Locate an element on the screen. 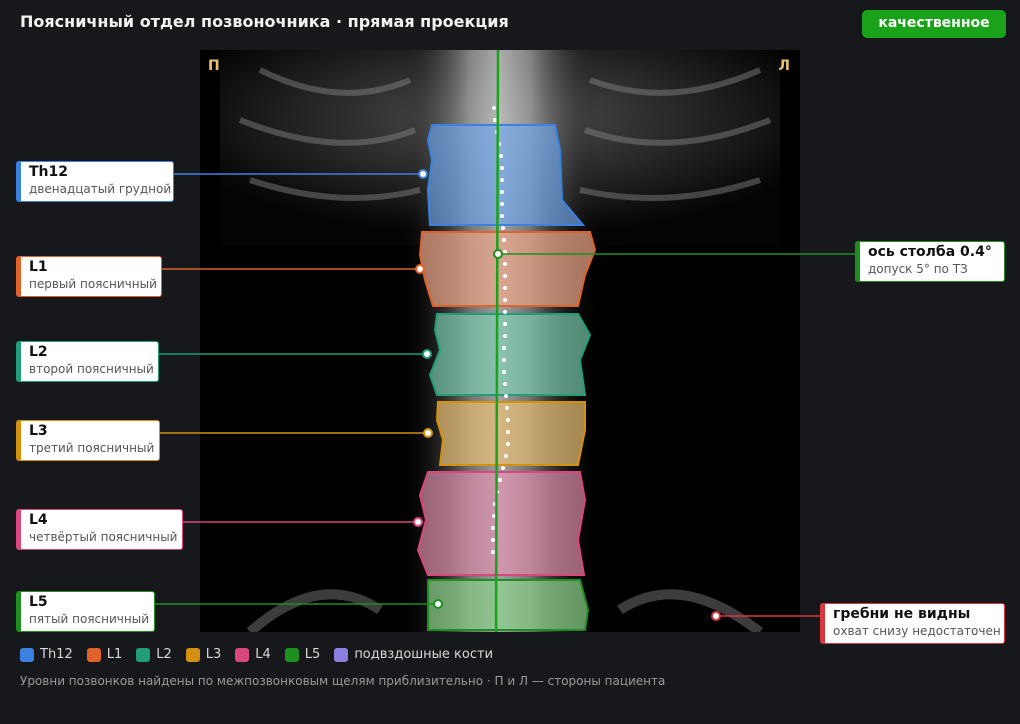 The image size is (1020, 724). legend-item-th12: Th12 is located at coordinates (46, 654).